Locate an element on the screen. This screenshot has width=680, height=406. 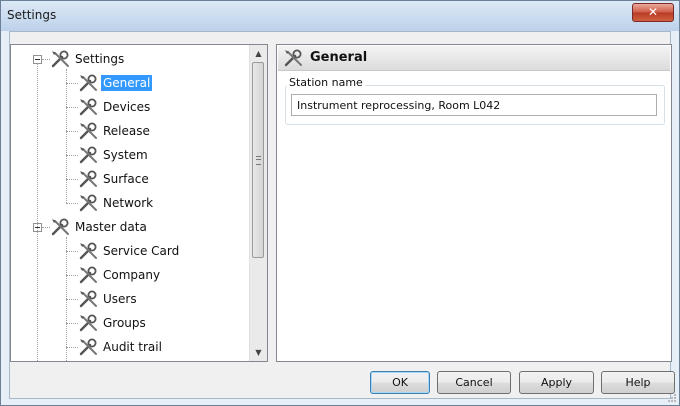
cancel-button: Cancel is located at coordinates (474, 382).